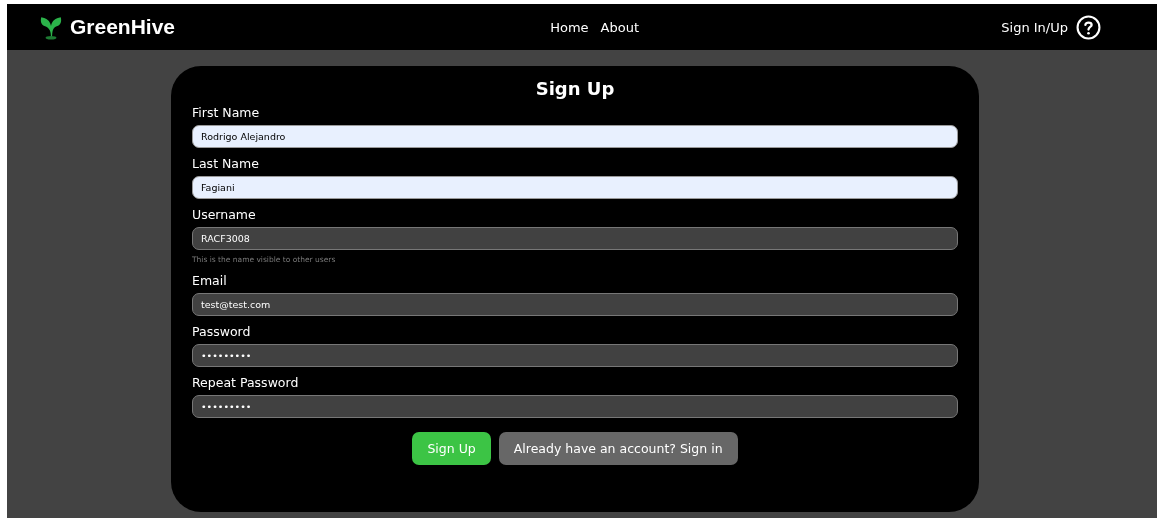  Describe the element at coordinates (246, 382) in the screenshot. I see `field-label: Repeat Password` at that location.